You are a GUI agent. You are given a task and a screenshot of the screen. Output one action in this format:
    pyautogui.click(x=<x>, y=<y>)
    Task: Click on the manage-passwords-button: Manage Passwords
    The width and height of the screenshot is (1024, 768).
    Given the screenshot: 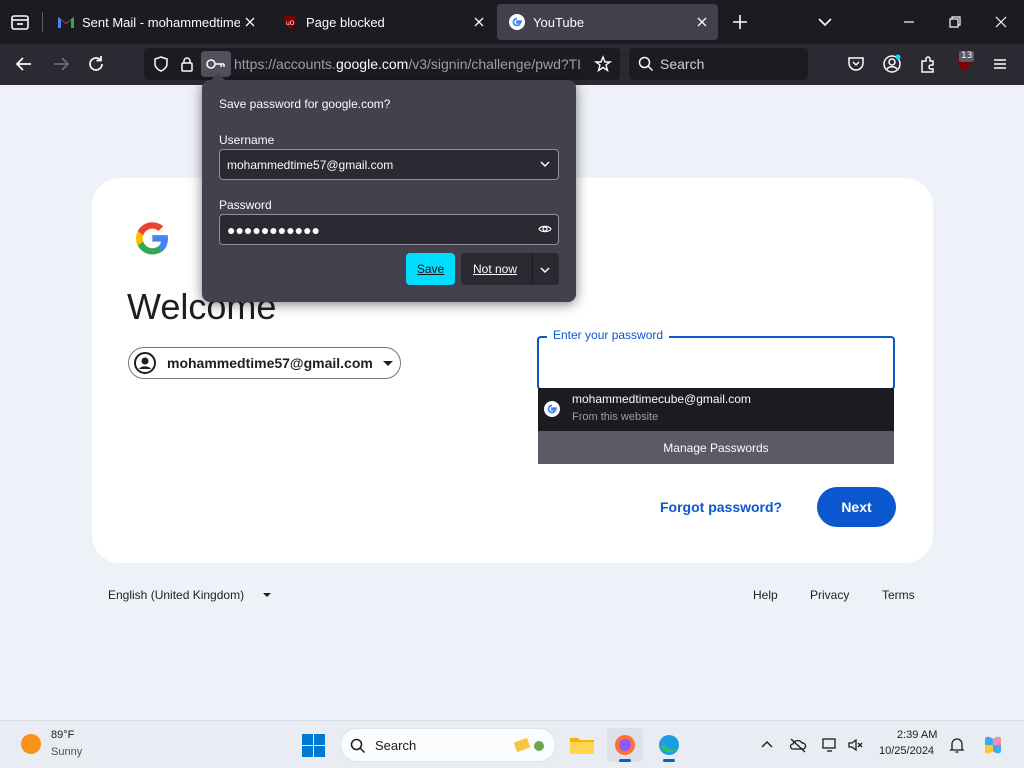 What is the action you would take?
    pyautogui.click(x=716, y=447)
    